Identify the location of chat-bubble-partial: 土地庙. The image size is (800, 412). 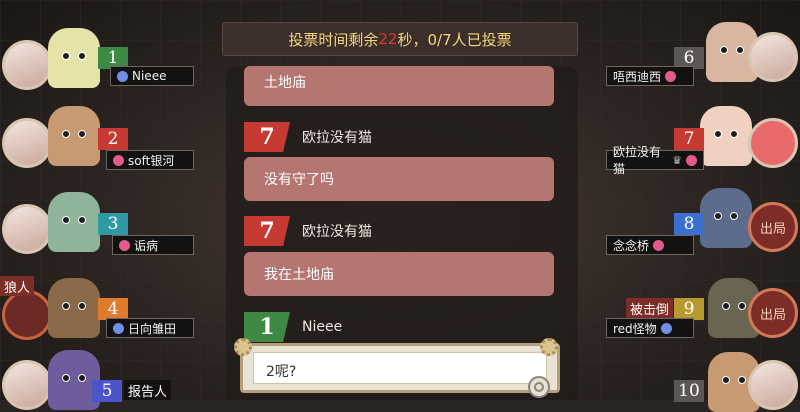
(399, 86).